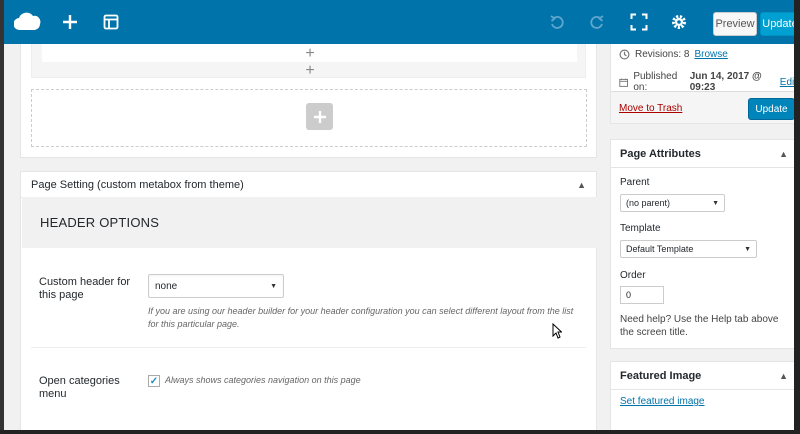 This screenshot has height=434, width=800. I want to click on gear-icon, so click(679, 22).